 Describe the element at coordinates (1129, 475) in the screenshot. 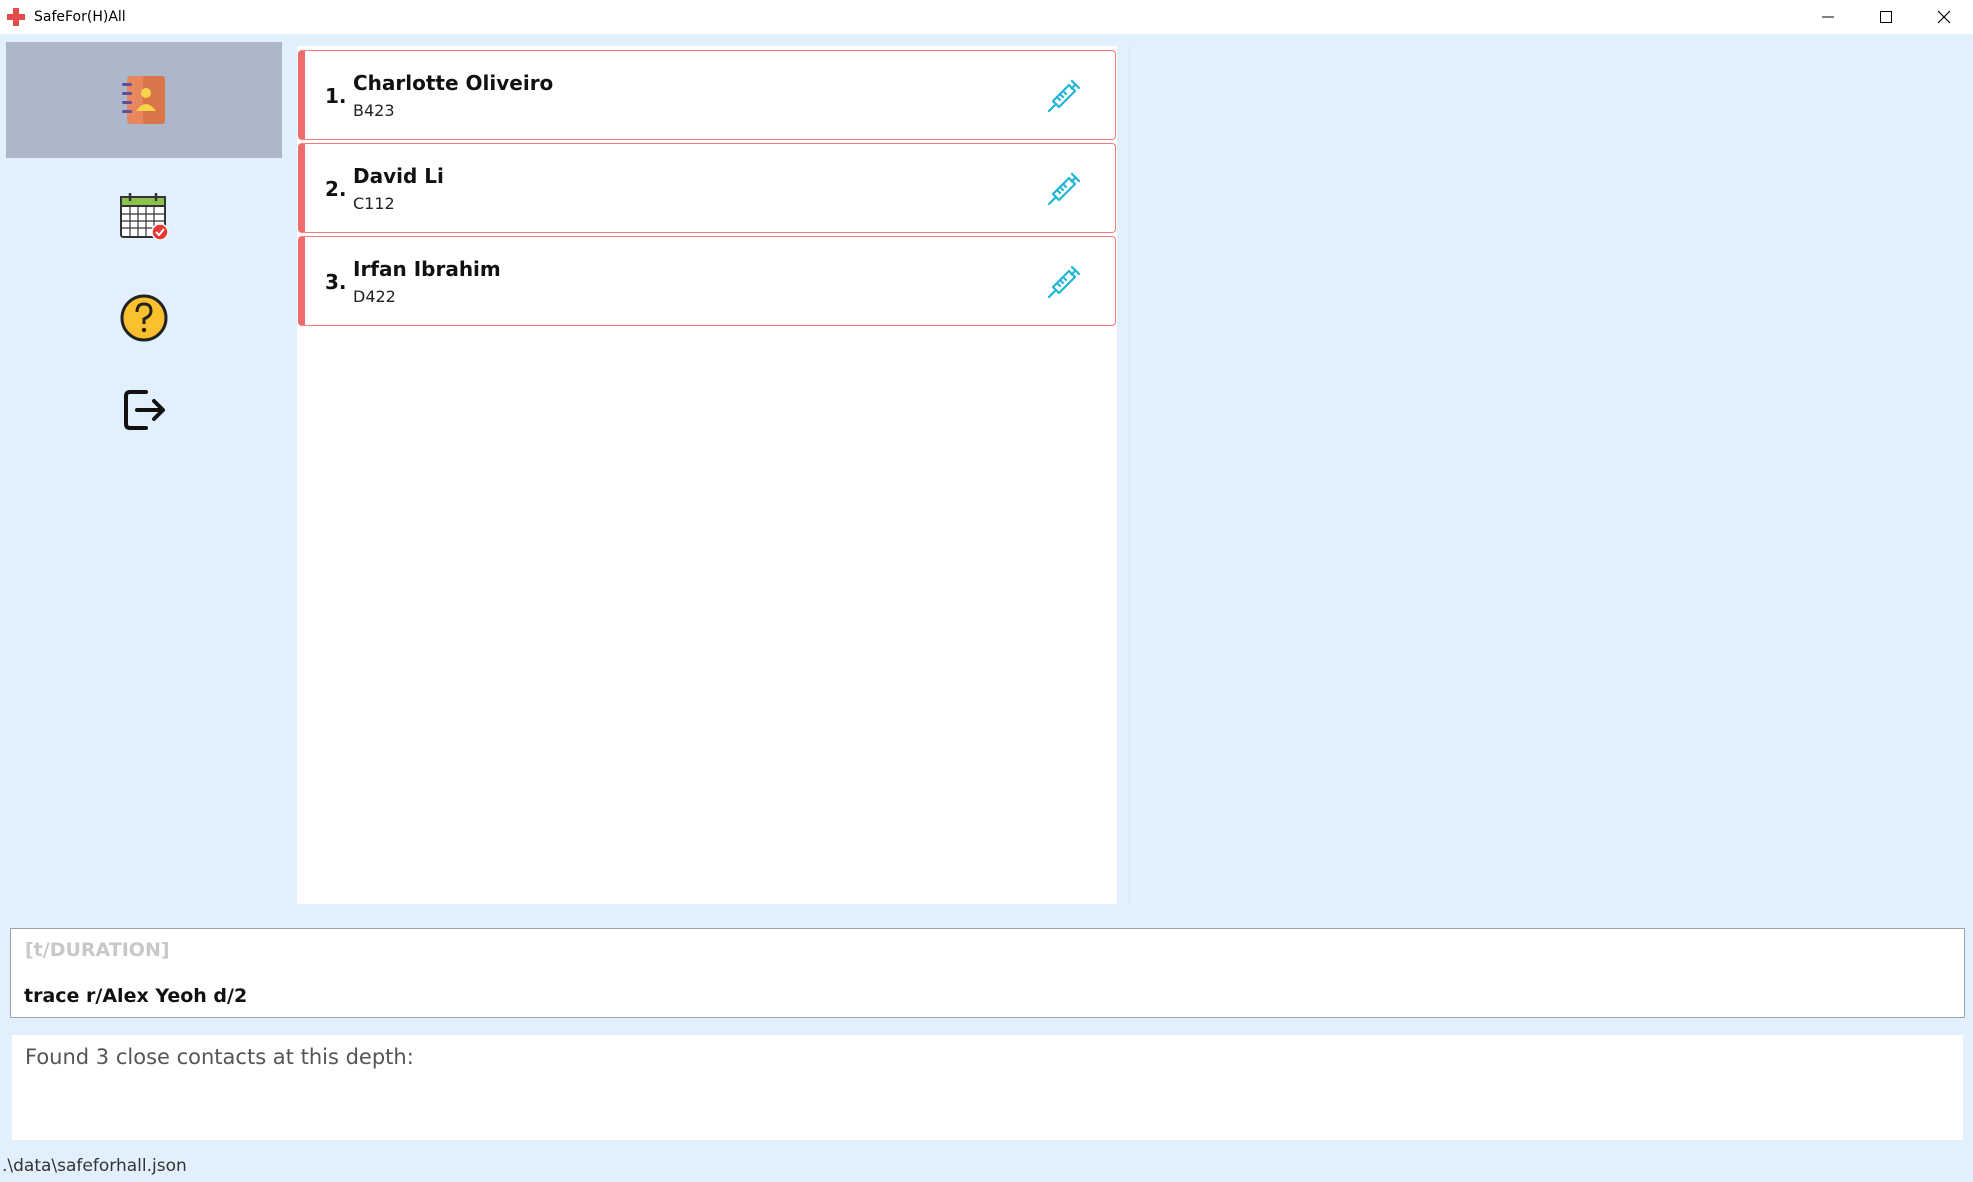

I see `panel-divider` at that location.